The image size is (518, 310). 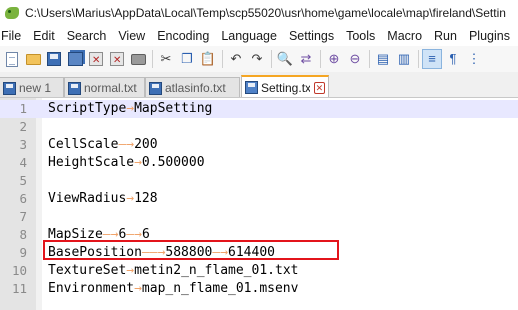 I want to click on code-token: ScriptType, so click(x=87, y=108).